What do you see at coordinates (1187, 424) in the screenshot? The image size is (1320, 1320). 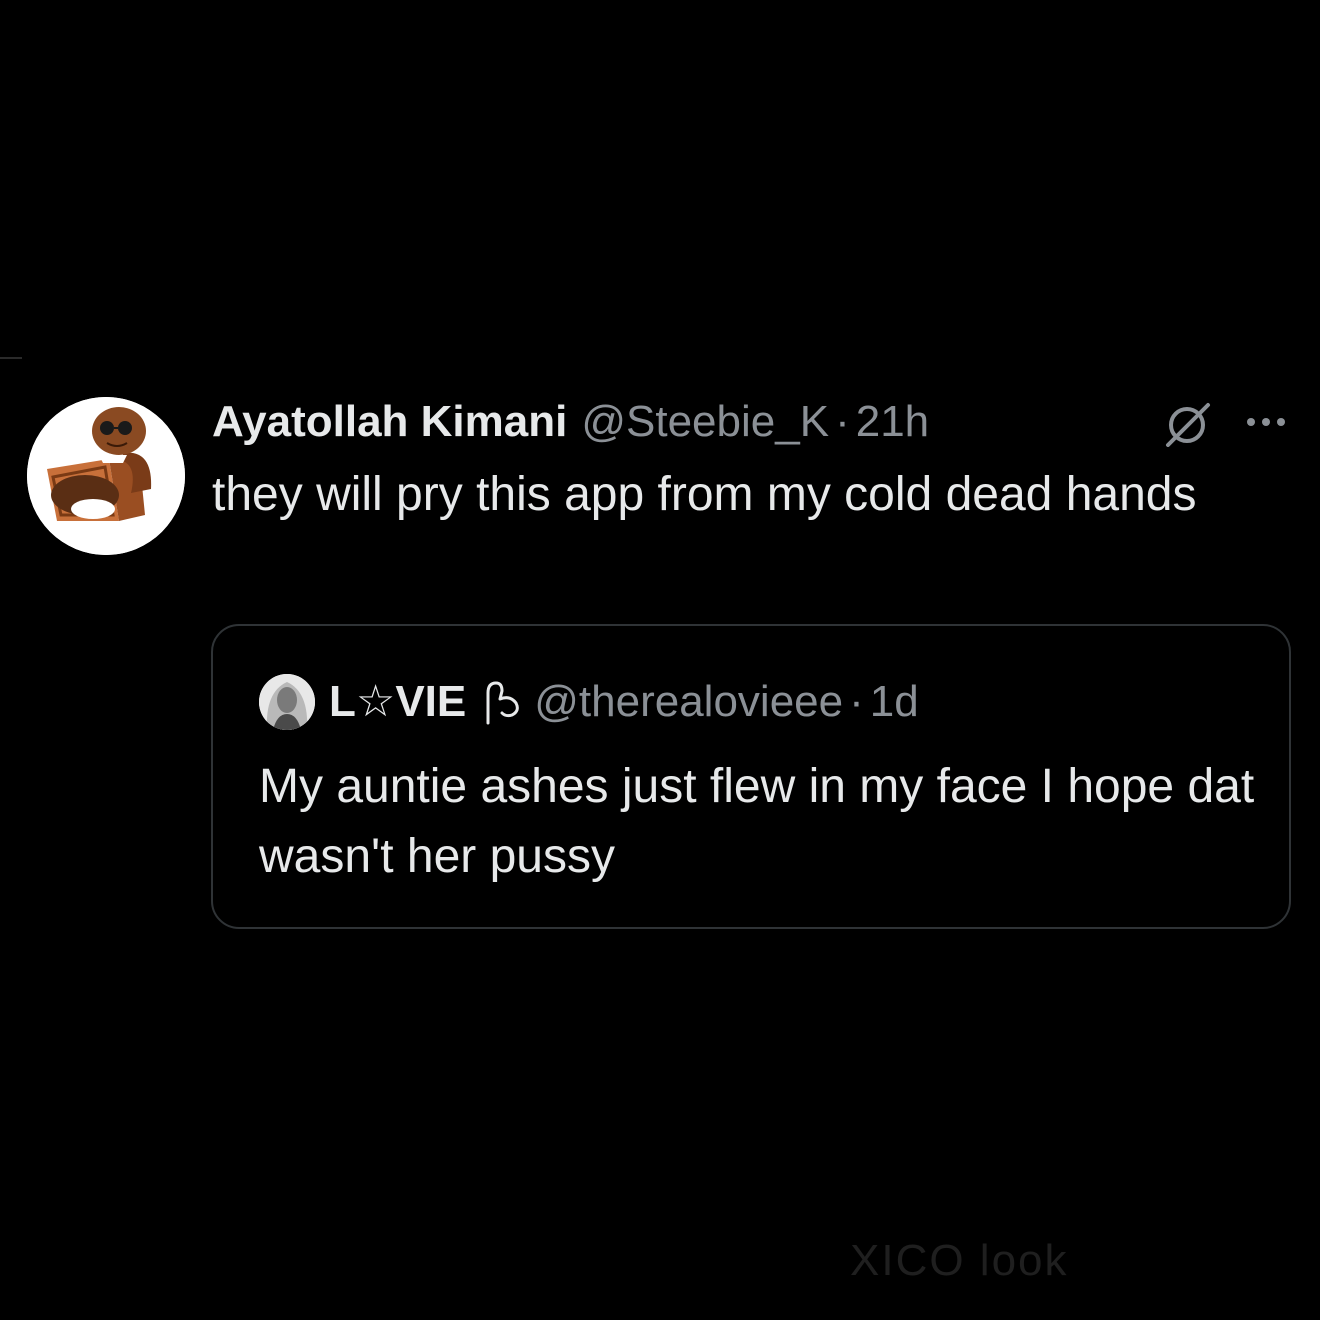 I see `grok-icon` at bounding box center [1187, 424].